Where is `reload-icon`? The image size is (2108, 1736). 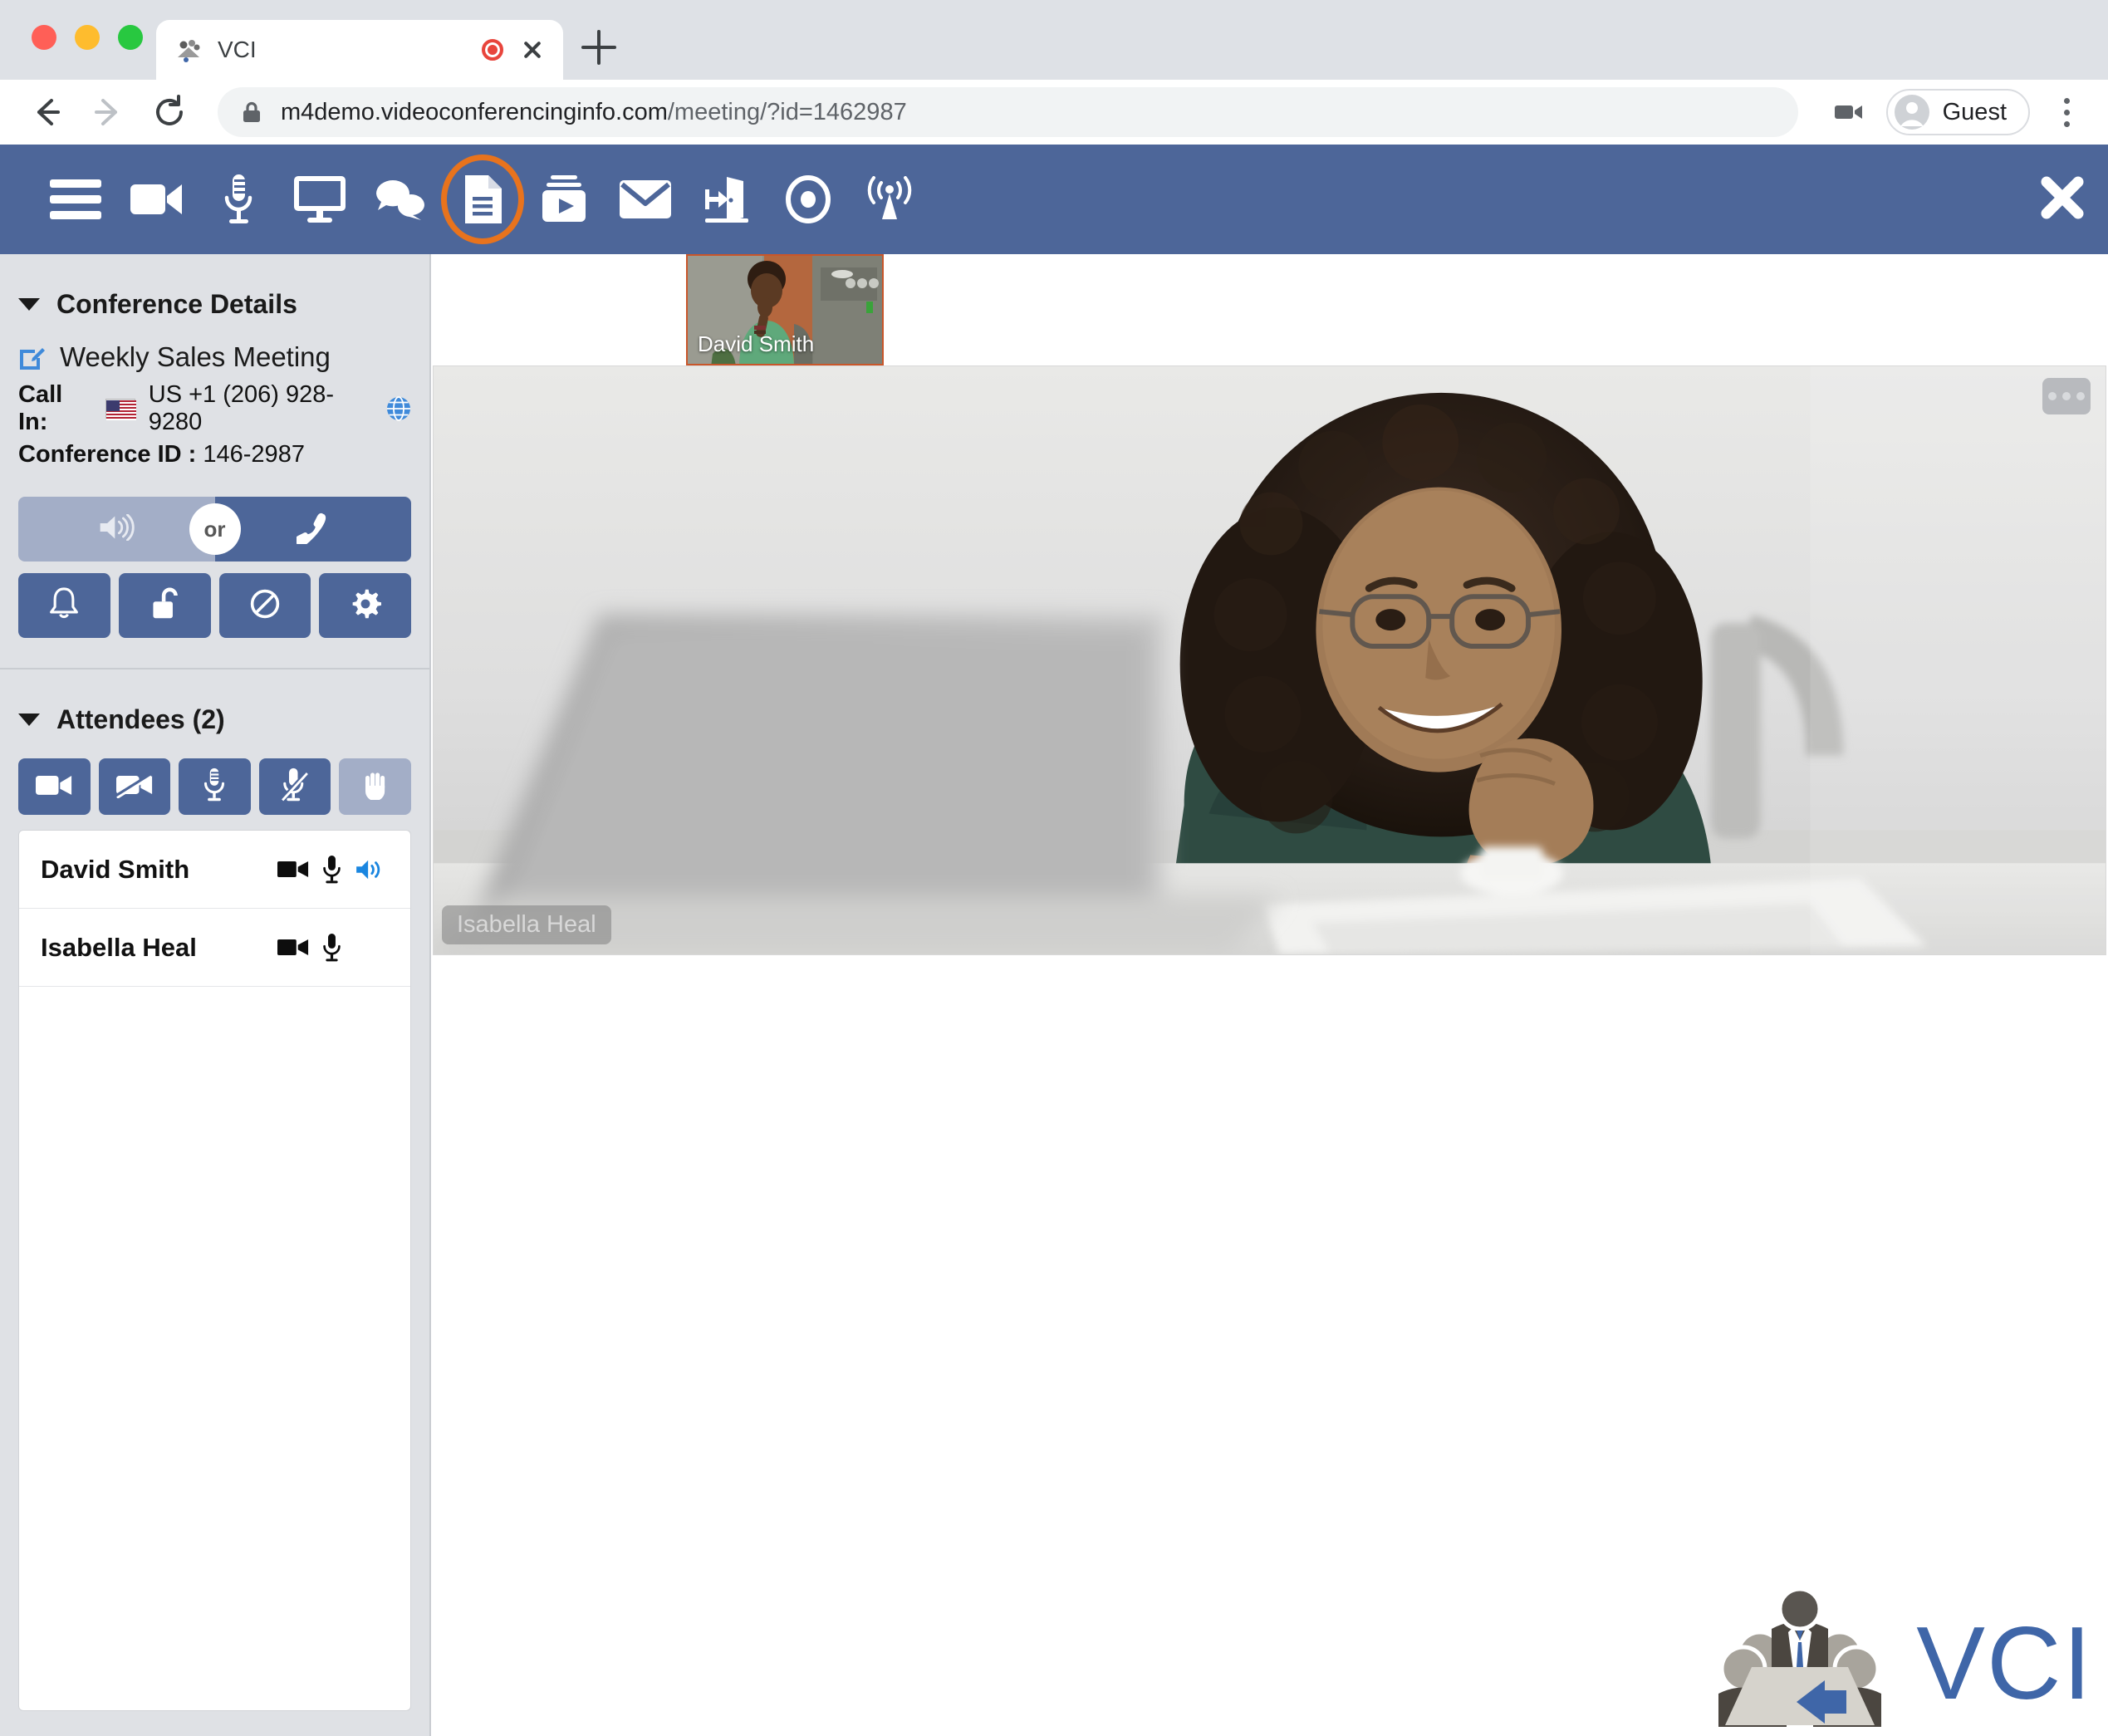 reload-icon is located at coordinates (169, 112).